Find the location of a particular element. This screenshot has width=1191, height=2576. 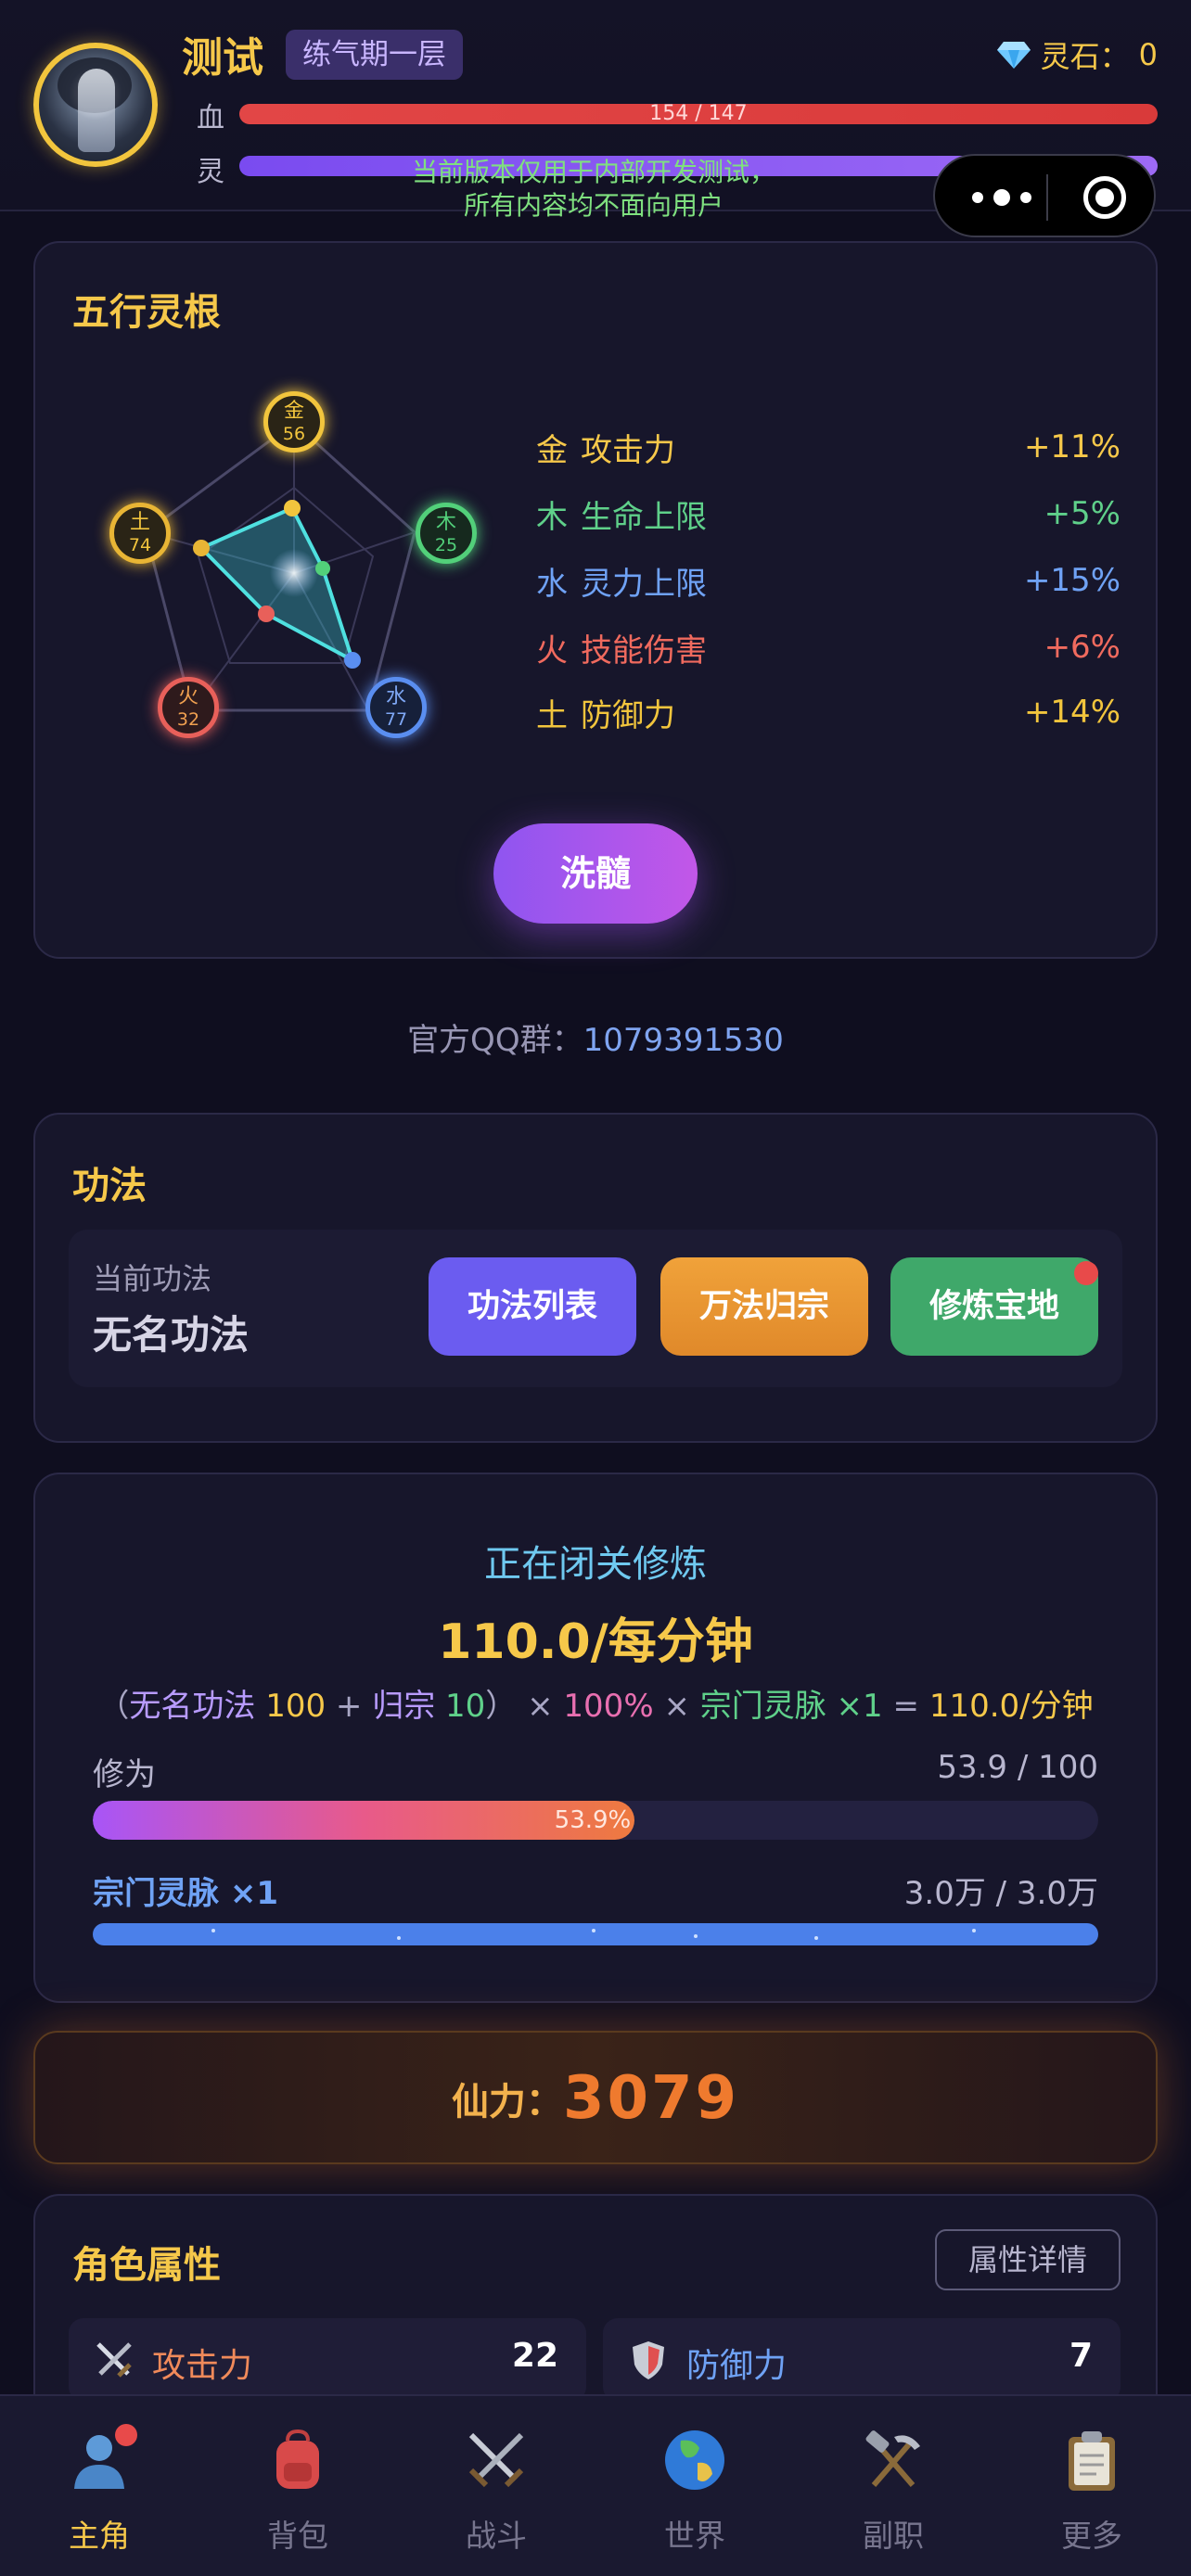

formula-times-1: × is located at coordinates (540, 1706).